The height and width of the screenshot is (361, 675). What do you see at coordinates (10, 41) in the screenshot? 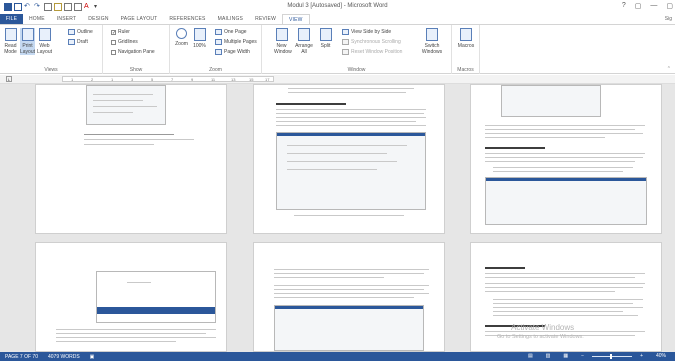
I see `read-mode-button: Read Mode` at bounding box center [10, 41].